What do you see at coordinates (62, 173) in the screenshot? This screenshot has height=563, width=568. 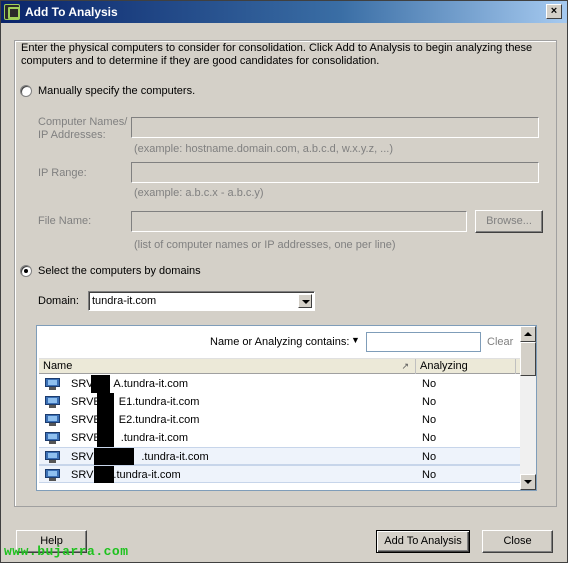 I see `ip-range-label: IP Range:` at bounding box center [62, 173].